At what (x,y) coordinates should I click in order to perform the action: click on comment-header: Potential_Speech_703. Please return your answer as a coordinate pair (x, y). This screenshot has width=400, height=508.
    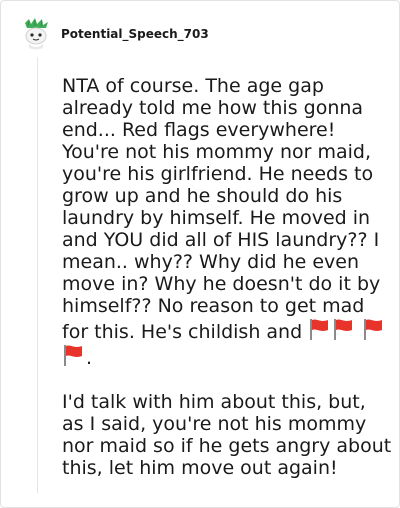
    Looking at the image, I should click on (114, 34).